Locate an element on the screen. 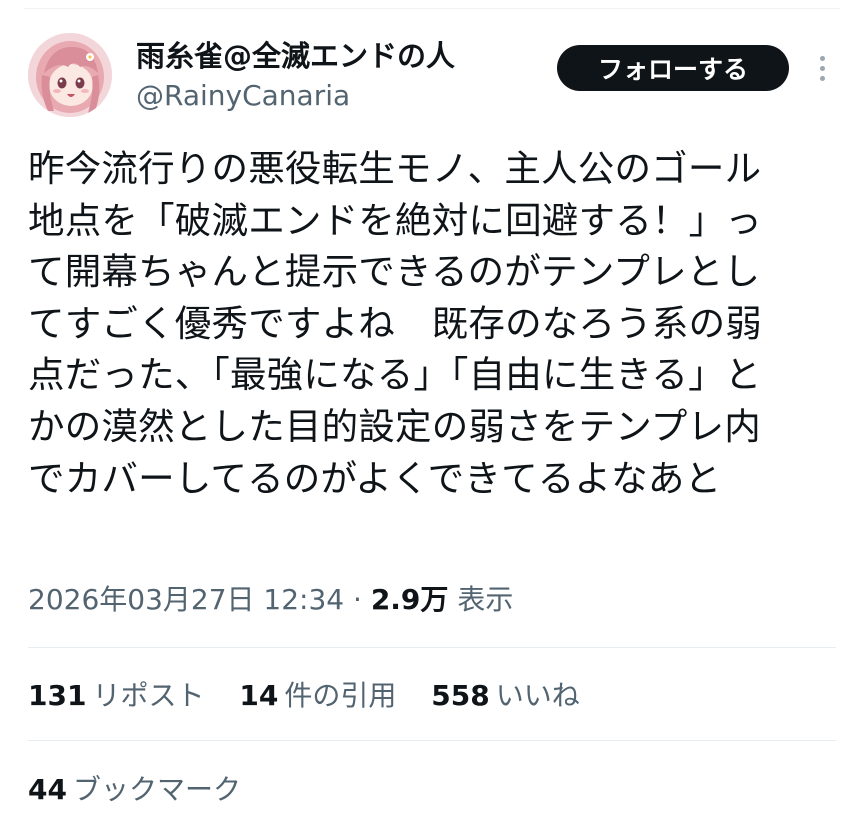  reposts-stat: 131 リポスト is located at coordinates (116, 695).